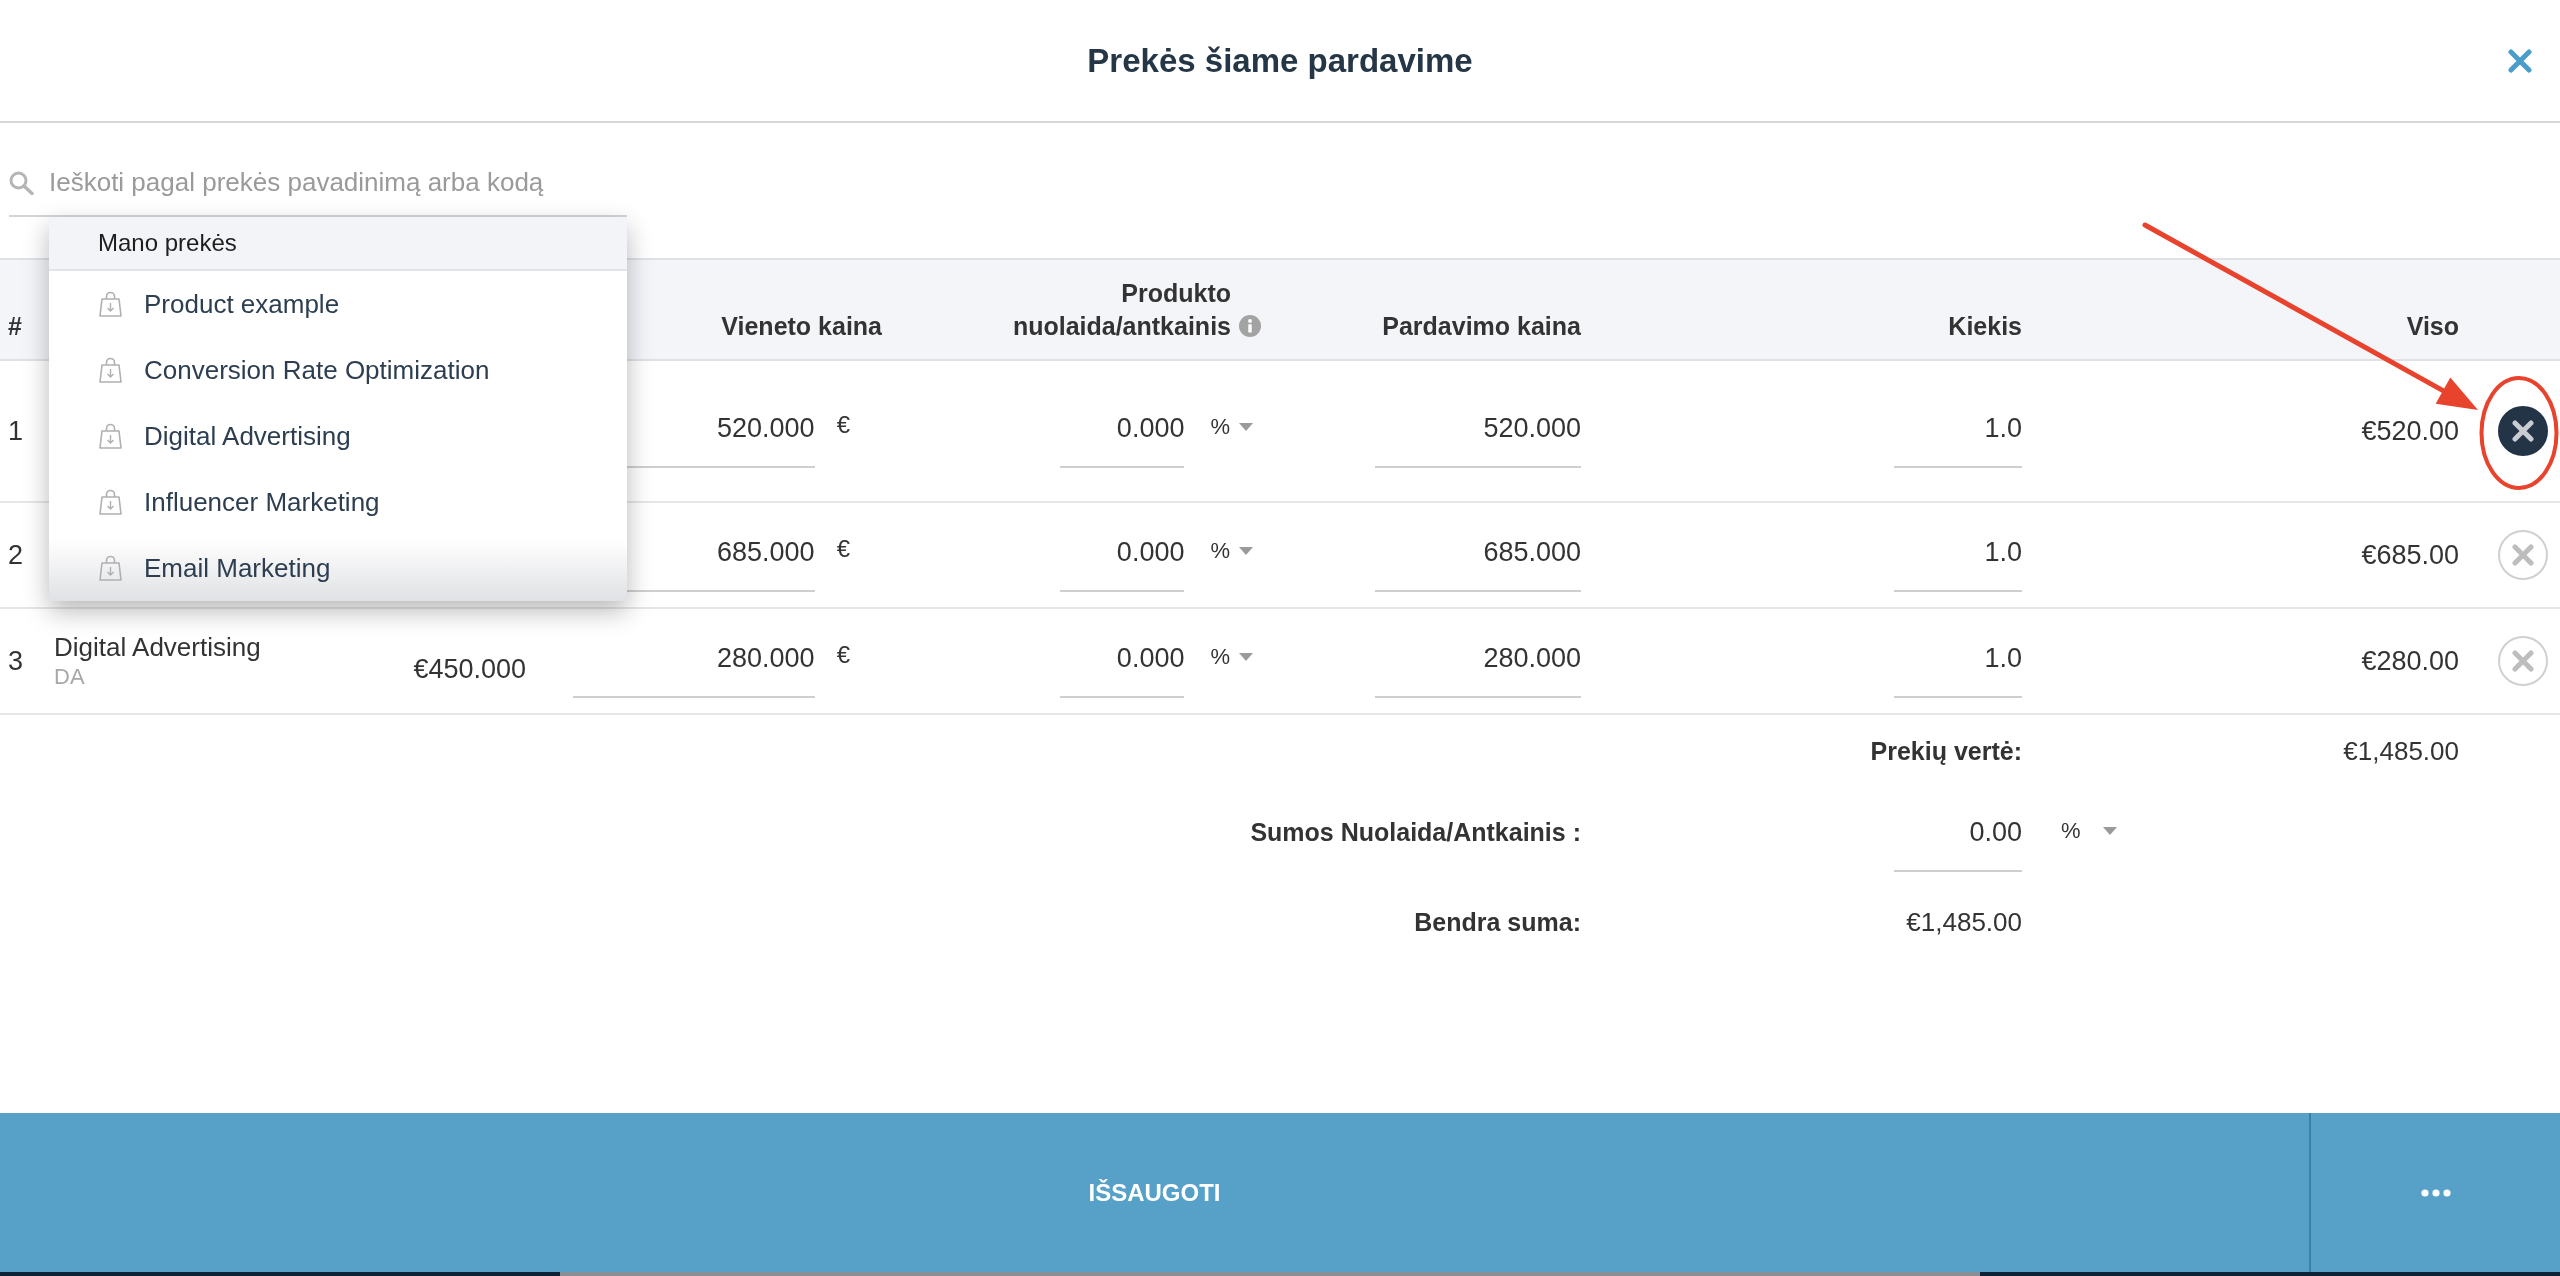 The width and height of the screenshot is (2560, 1276). What do you see at coordinates (338, 182) in the screenshot?
I see `search-field: Ieškoti pagal prekės pavadinimą arba kodą` at bounding box center [338, 182].